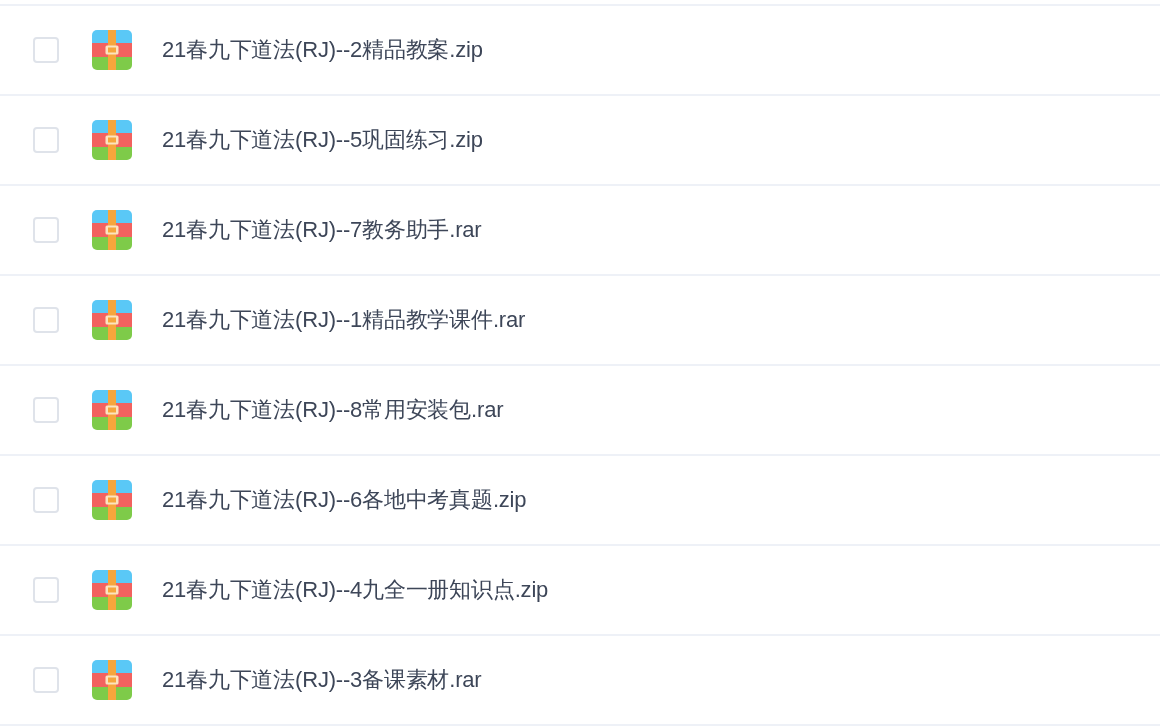  Describe the element at coordinates (355, 590) in the screenshot. I see `file-name: 21春九下道法(RJ)--4九全一册知识点.zip` at that location.